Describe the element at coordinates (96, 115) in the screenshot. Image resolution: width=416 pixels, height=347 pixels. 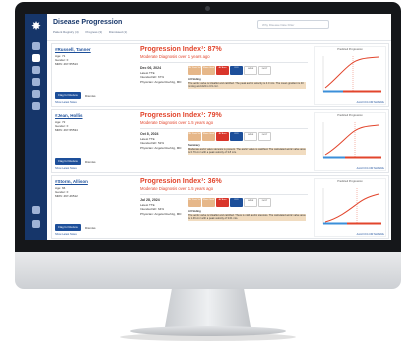
I see `patient-name-link: #Jean, Hollis` at that location.